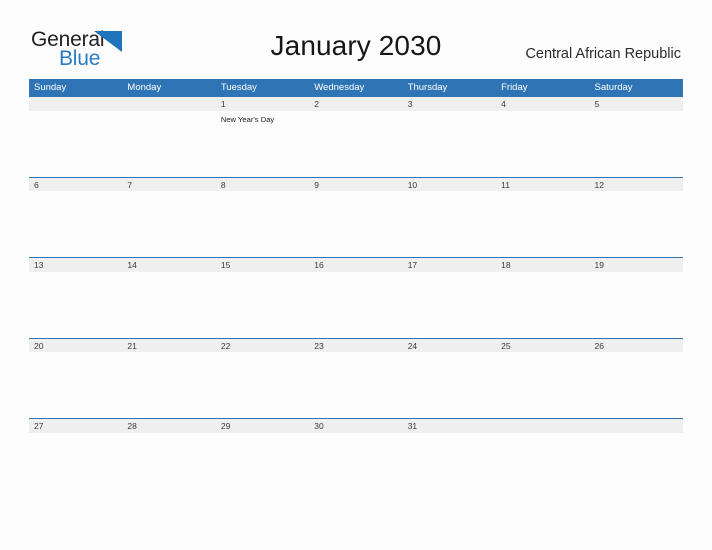  Describe the element at coordinates (262, 346) in the screenshot. I see `day-number: 22` at that location.